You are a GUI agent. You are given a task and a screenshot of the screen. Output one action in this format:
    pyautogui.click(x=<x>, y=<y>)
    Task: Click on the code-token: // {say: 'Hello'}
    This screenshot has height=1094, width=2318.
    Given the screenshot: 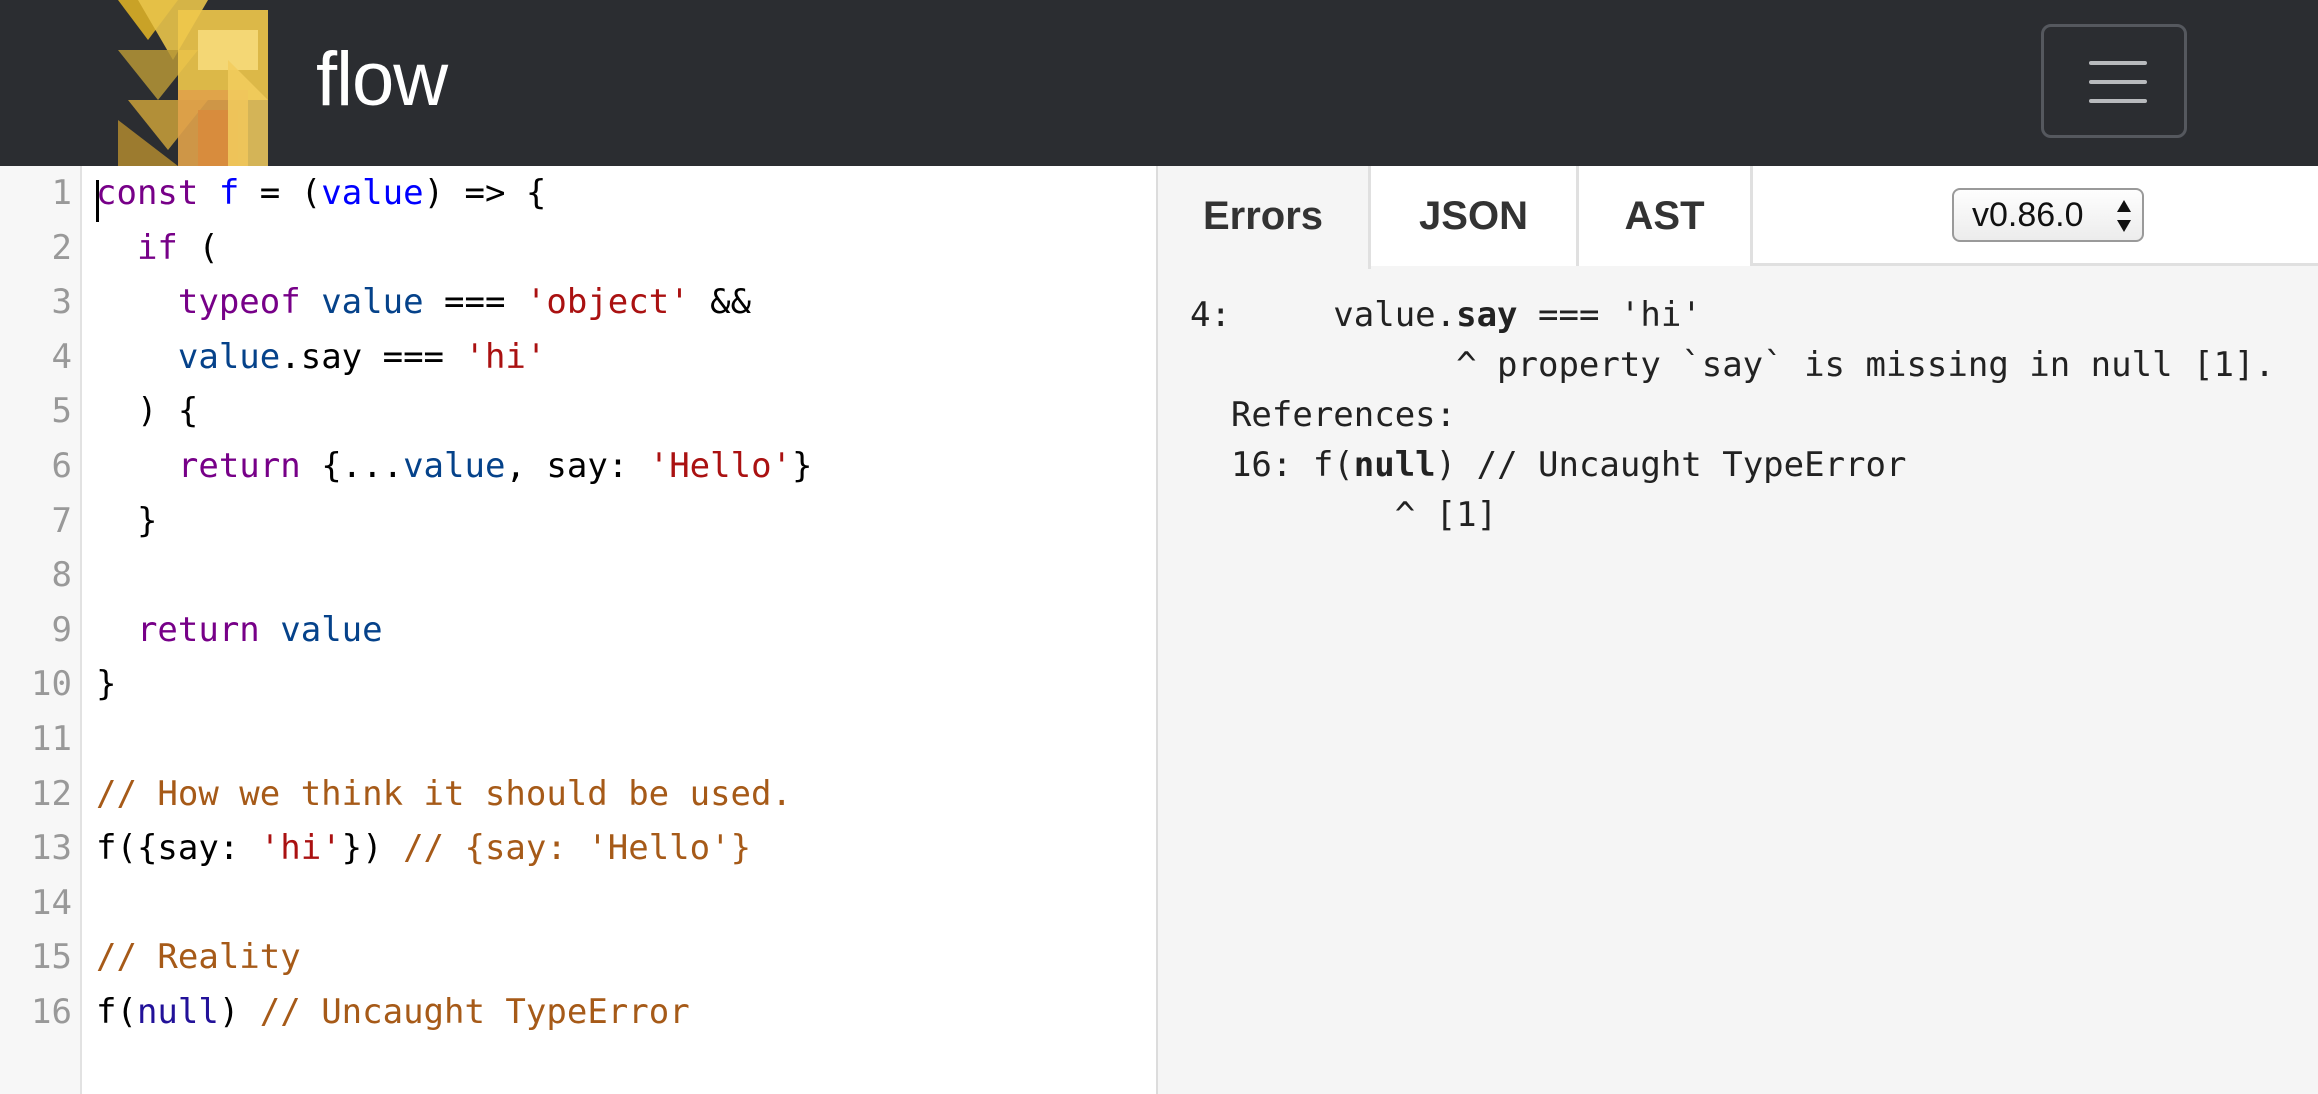 What is the action you would take?
    pyautogui.click(x=577, y=848)
    